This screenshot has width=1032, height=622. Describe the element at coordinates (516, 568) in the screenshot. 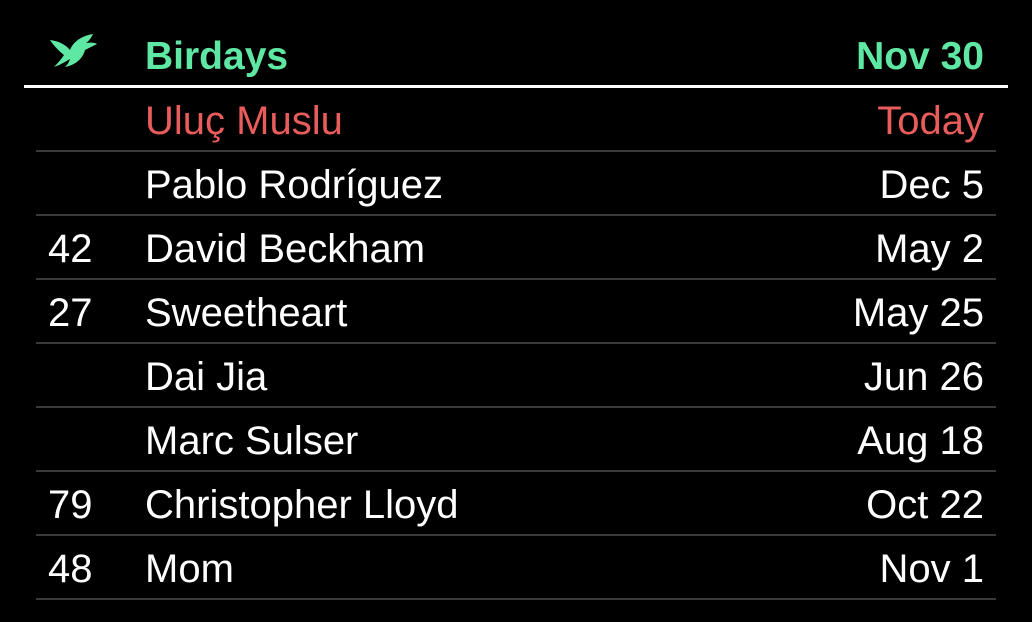

I see `birthday-row: 48 Mom Nov 1` at that location.